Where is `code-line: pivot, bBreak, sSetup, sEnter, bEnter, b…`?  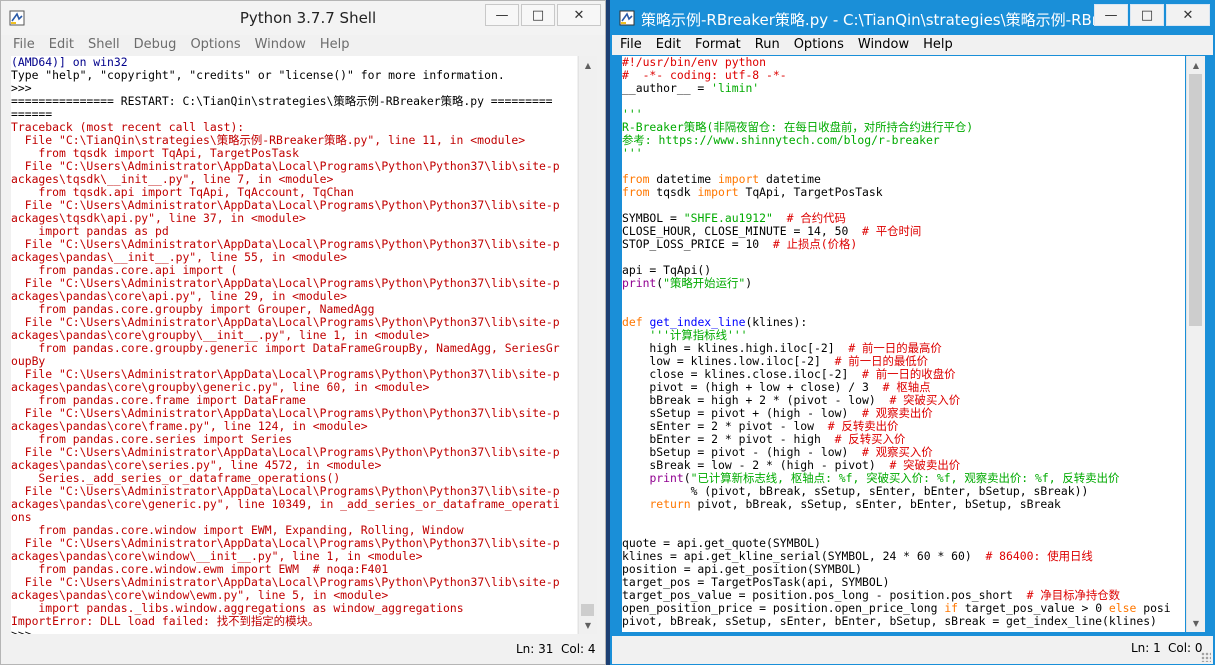
code-line: pivot, bBreak, sSetup, sEnter, bEnter, b… is located at coordinates (889, 621).